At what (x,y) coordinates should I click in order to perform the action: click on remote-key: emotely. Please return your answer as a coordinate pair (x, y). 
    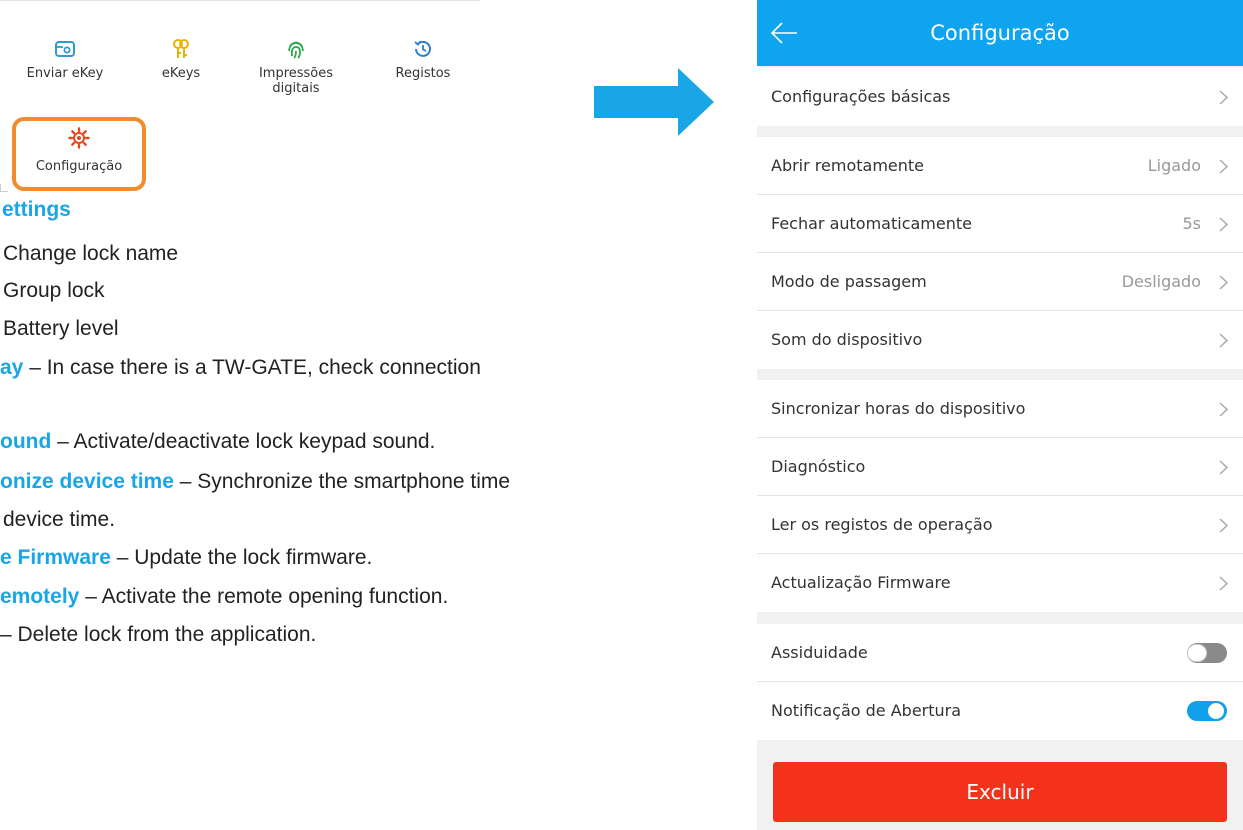
    Looking at the image, I should click on (40, 596).